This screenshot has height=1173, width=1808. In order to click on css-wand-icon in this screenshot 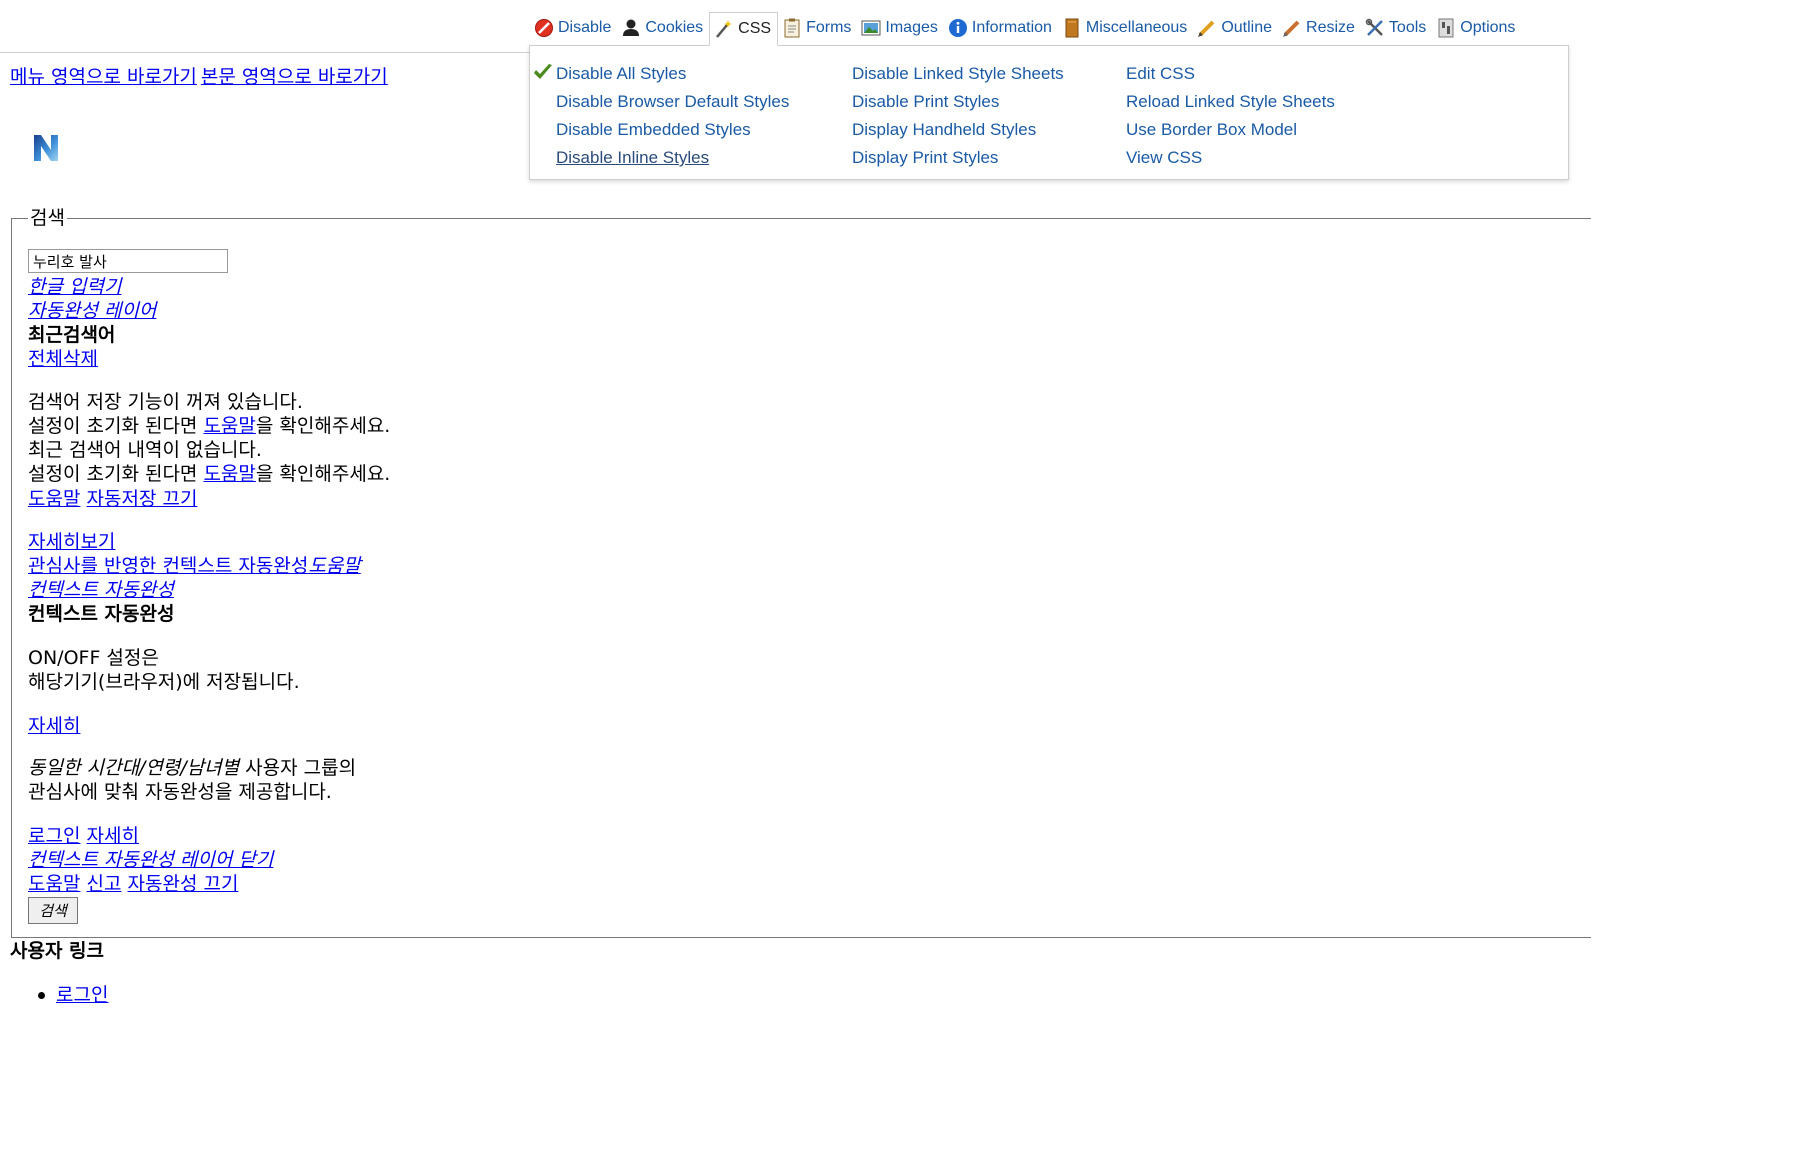, I will do `click(724, 29)`.